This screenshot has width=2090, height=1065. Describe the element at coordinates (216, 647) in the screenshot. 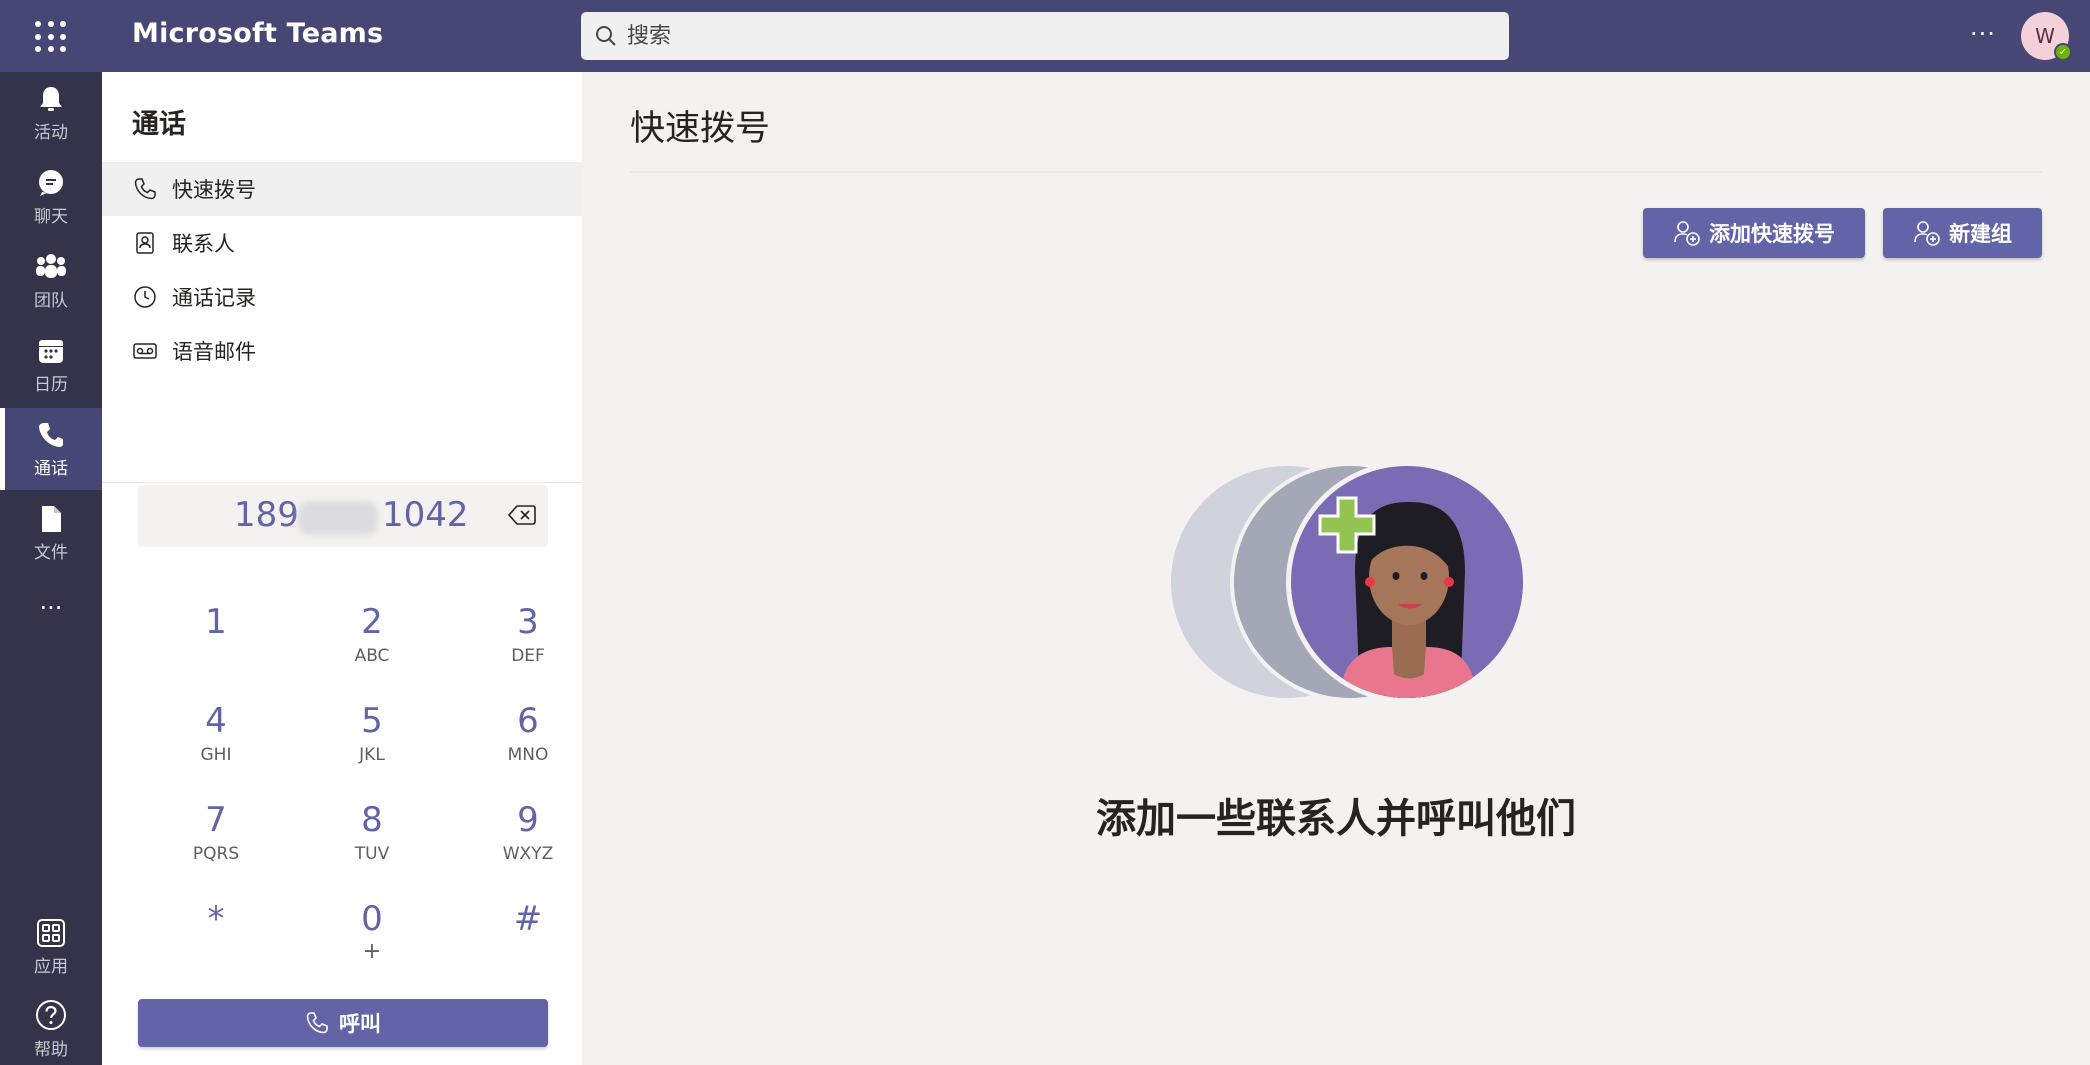

I see `key-1: 1` at that location.